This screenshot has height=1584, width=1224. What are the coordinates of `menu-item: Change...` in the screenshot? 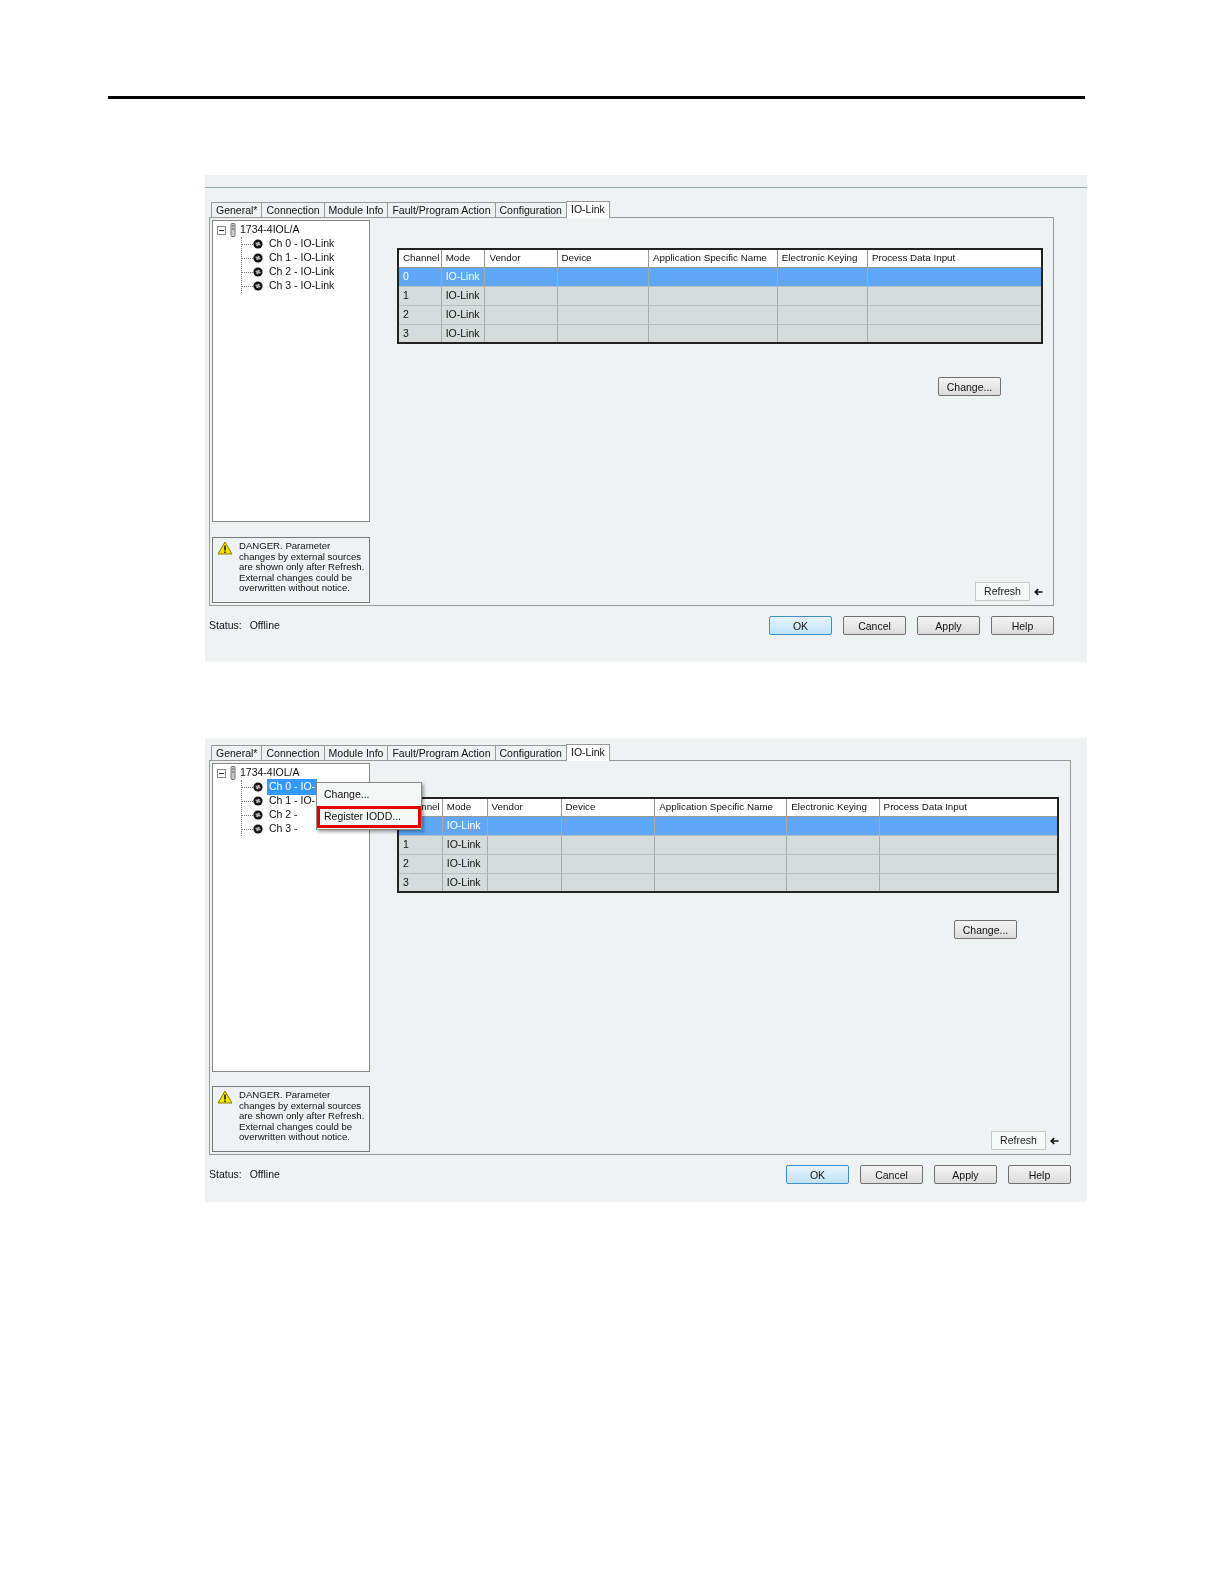 It's located at (369, 795).